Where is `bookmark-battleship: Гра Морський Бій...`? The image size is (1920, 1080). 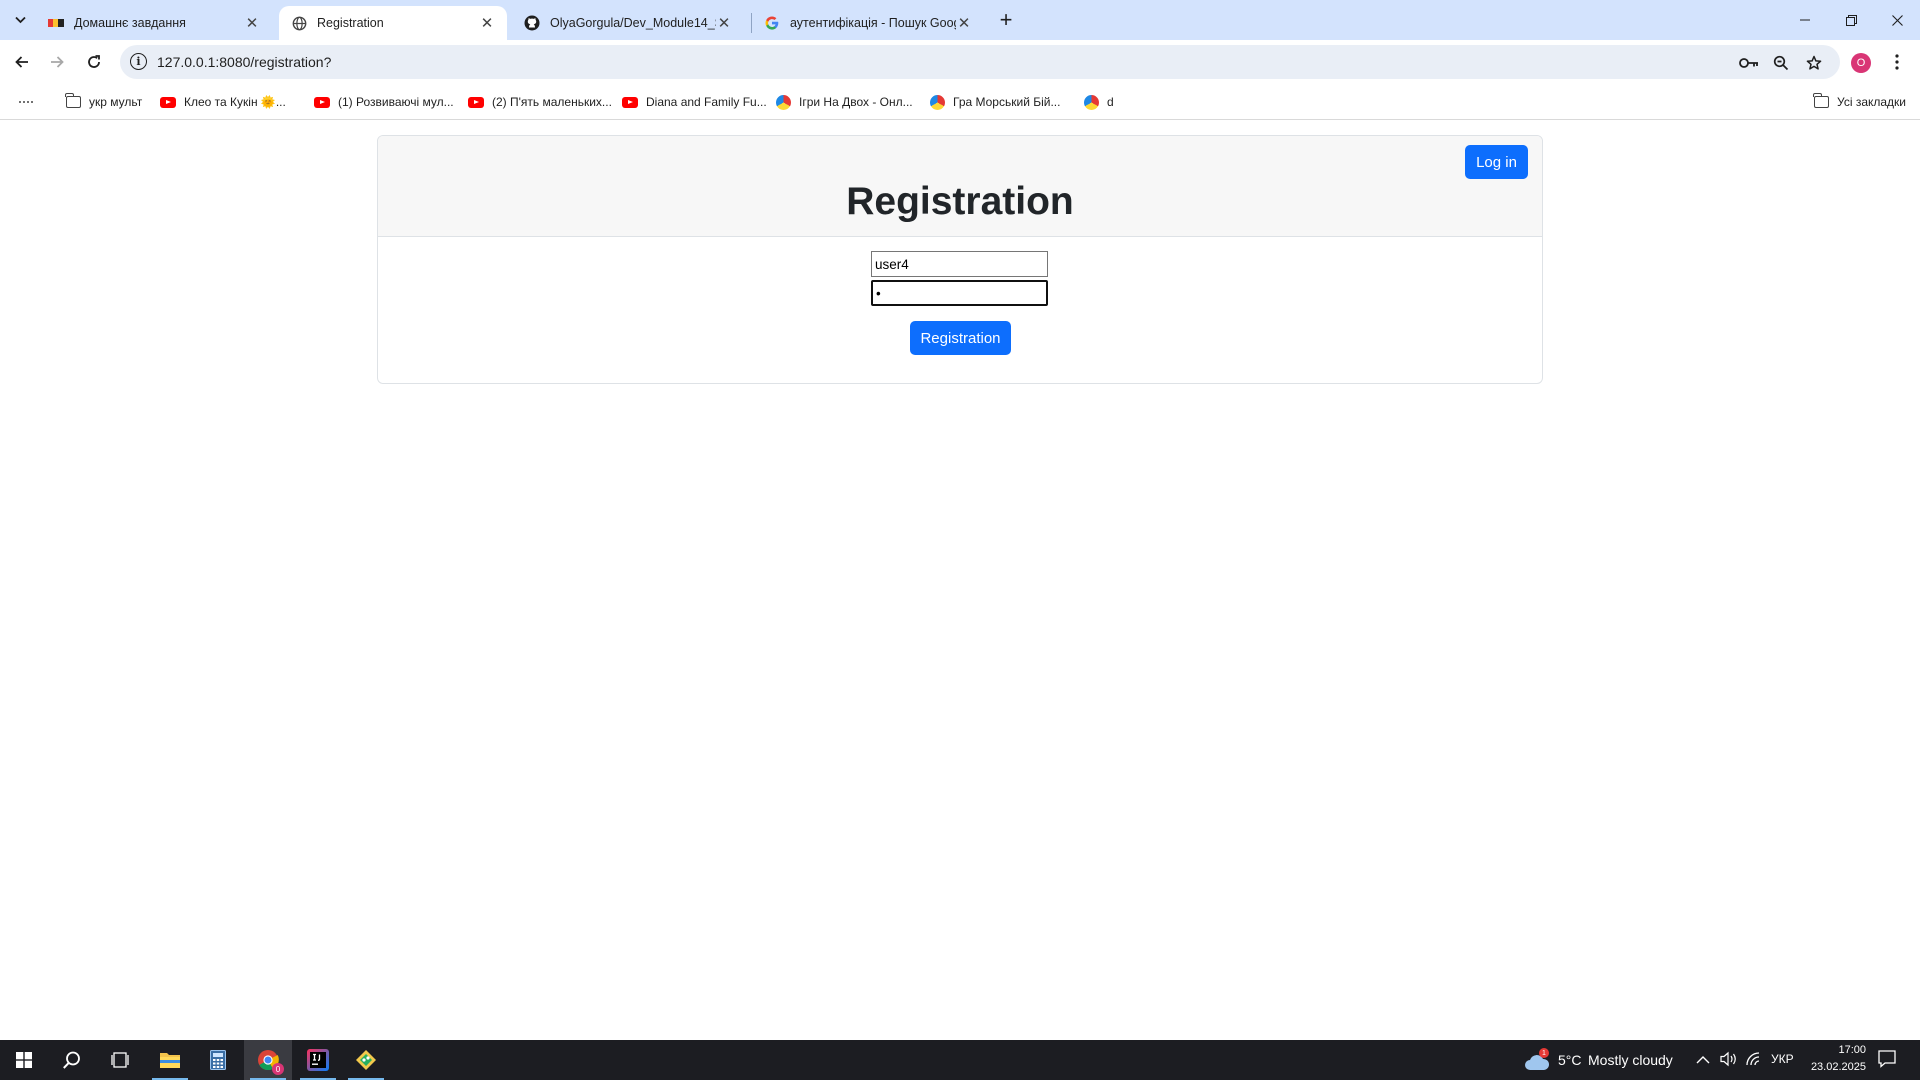 bookmark-battleship: Гра Морський Бій... is located at coordinates (994, 102).